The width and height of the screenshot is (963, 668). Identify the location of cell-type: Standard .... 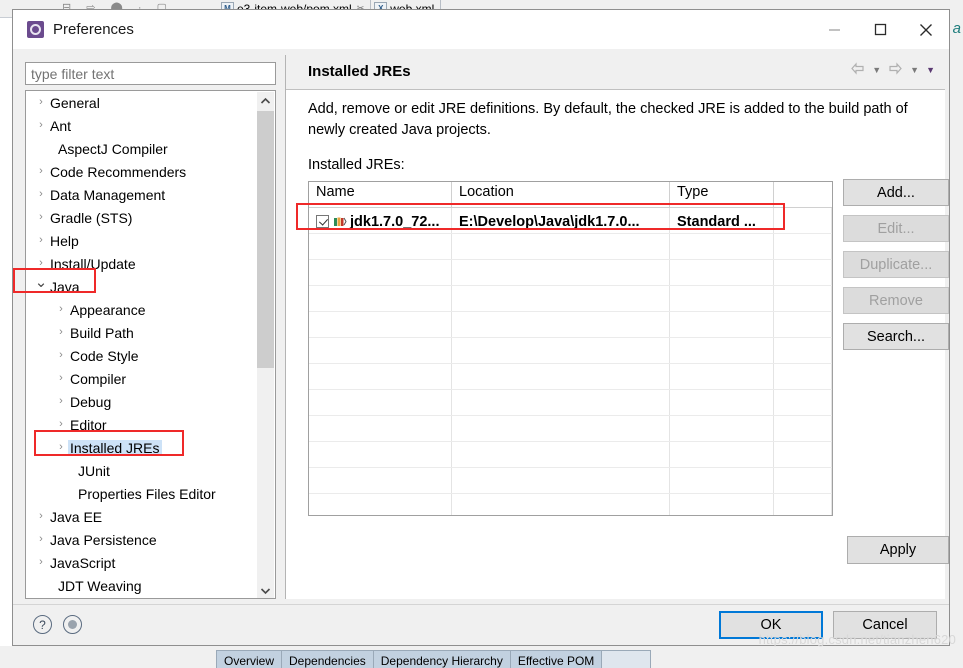
(722, 220).